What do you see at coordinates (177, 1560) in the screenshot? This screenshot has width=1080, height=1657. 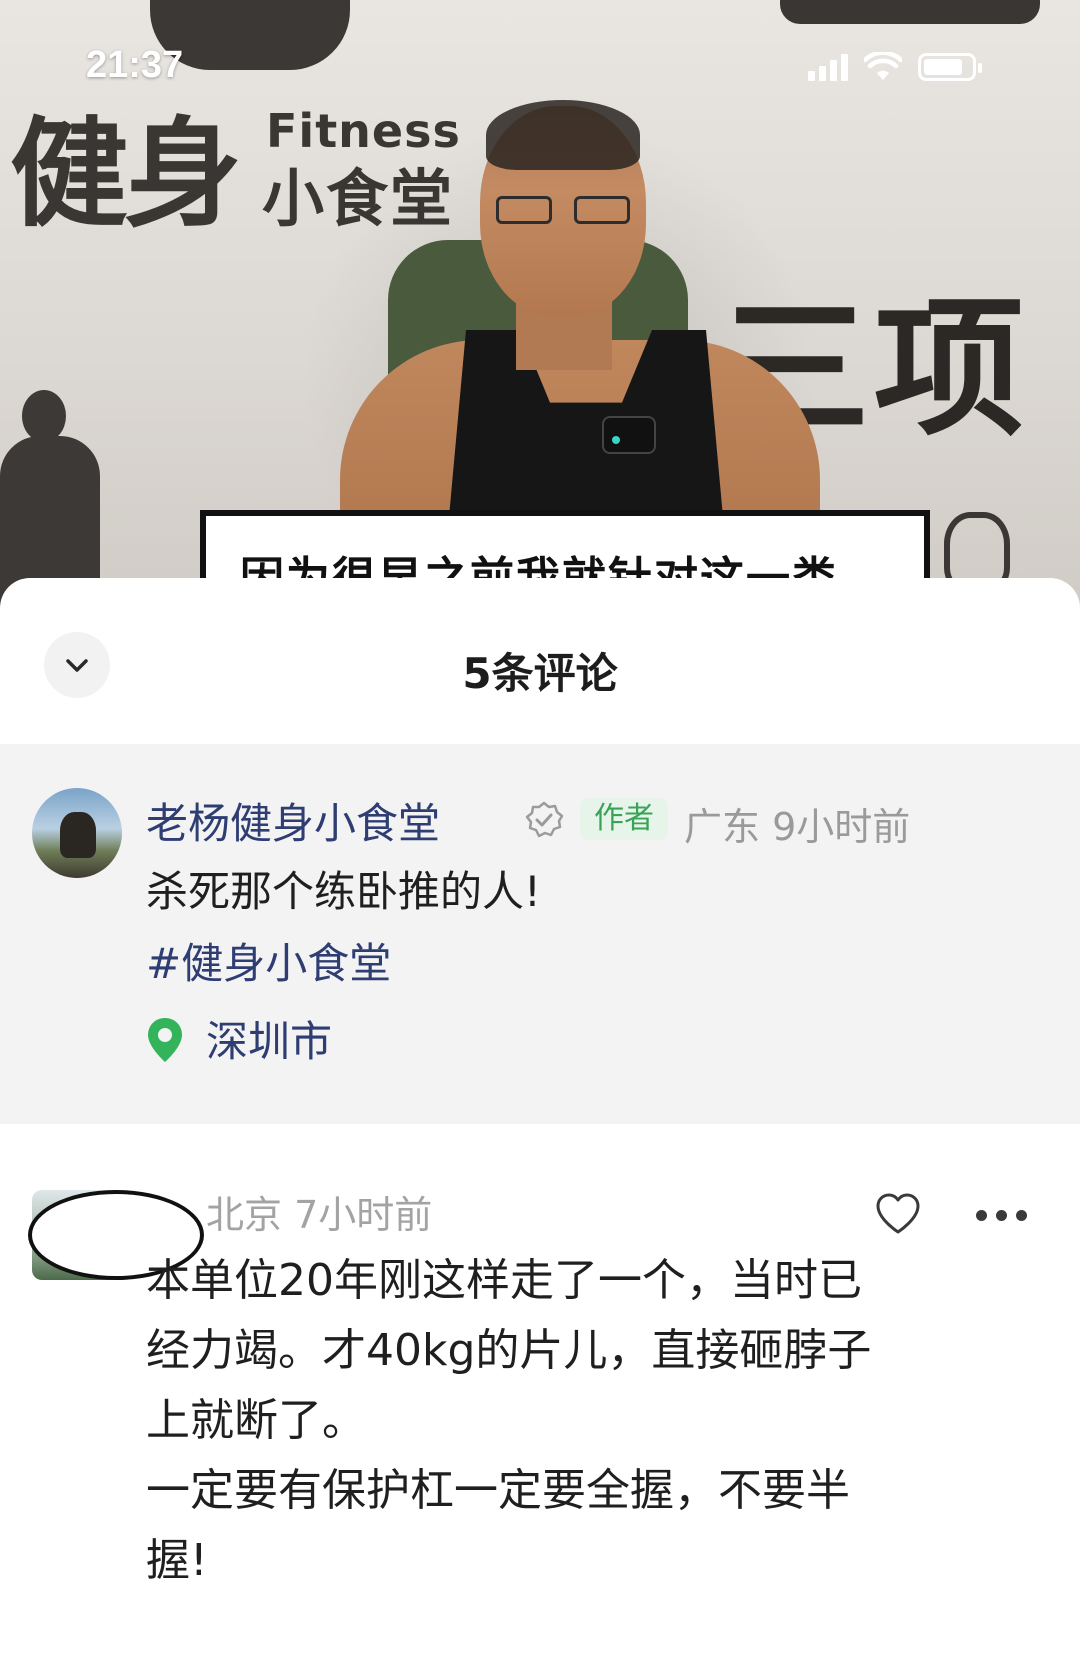 I see `comment-line: 握!` at bounding box center [177, 1560].